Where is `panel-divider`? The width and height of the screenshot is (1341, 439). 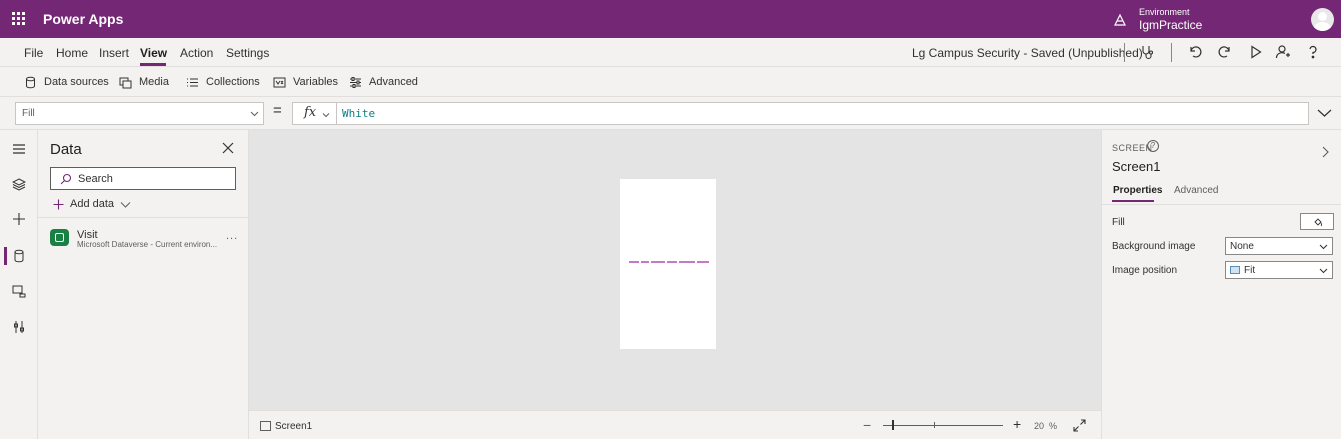
panel-divider is located at coordinates (1221, 204).